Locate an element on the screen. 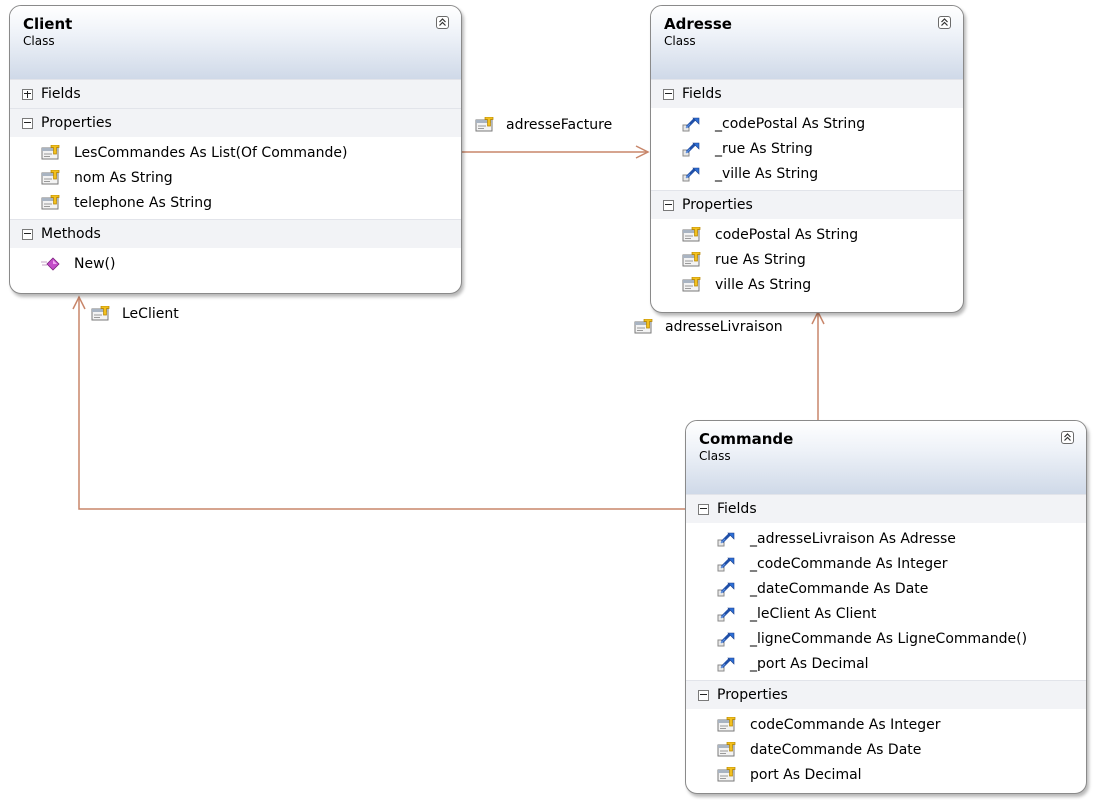 This screenshot has height=800, width=1095. member-row: _port As Decimal is located at coordinates (886, 663).